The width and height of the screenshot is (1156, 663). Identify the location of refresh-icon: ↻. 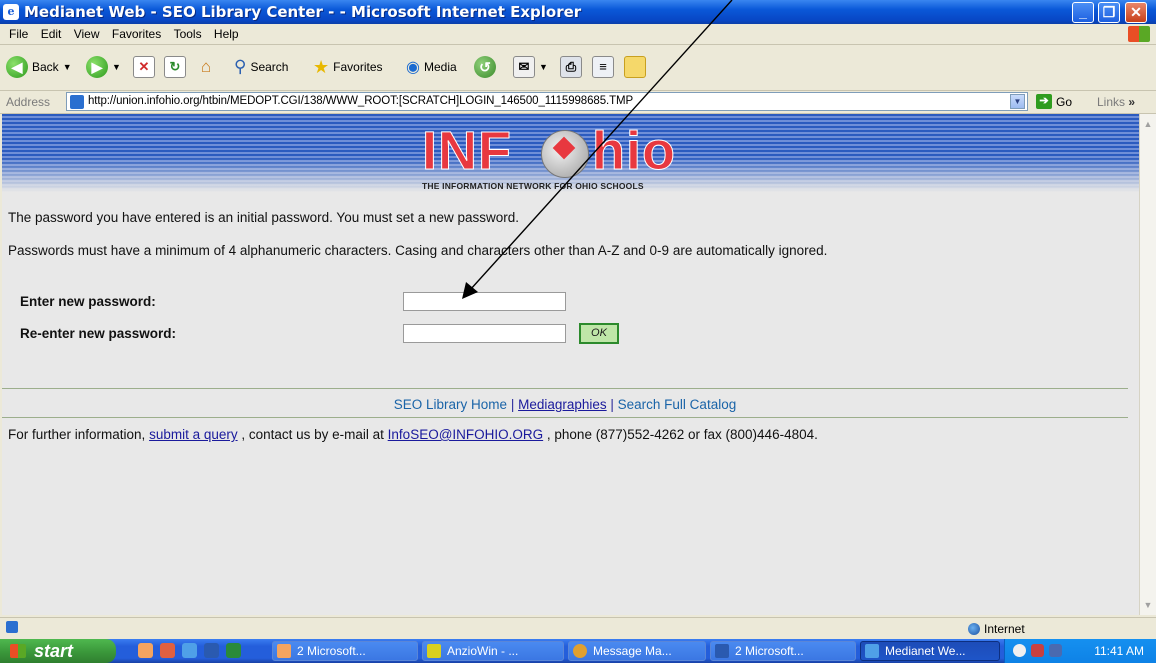
(175, 67).